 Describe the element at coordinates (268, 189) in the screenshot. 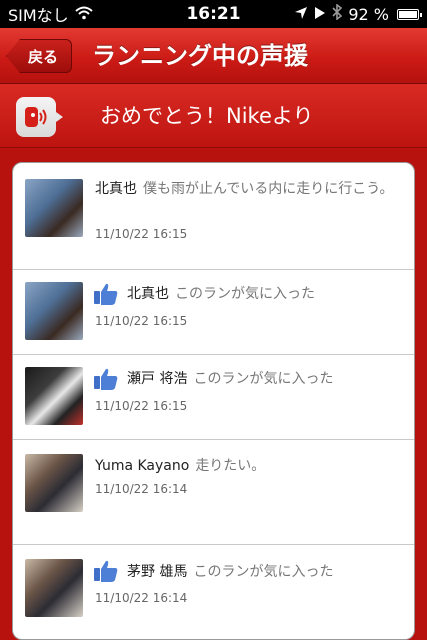

I see `message-text: 僕も雨が止んでいる内に走りに行こう。` at that location.